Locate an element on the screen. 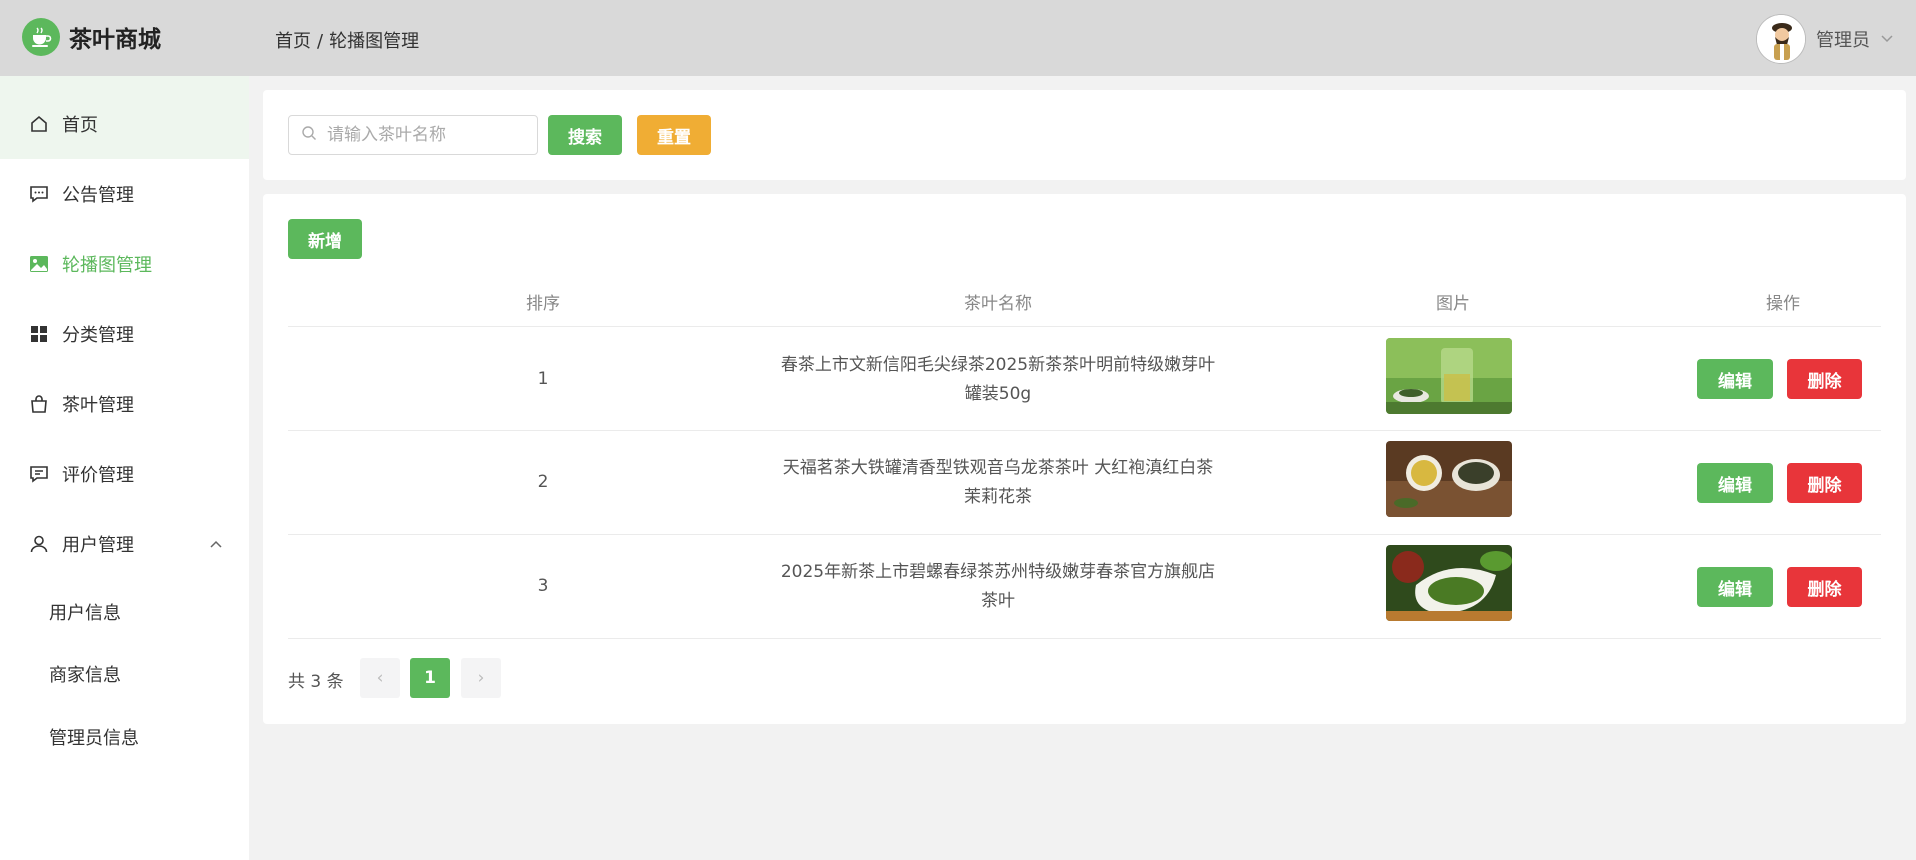 Image resolution: width=1916 pixels, height=860 pixels. bag-icon is located at coordinates (39, 404).